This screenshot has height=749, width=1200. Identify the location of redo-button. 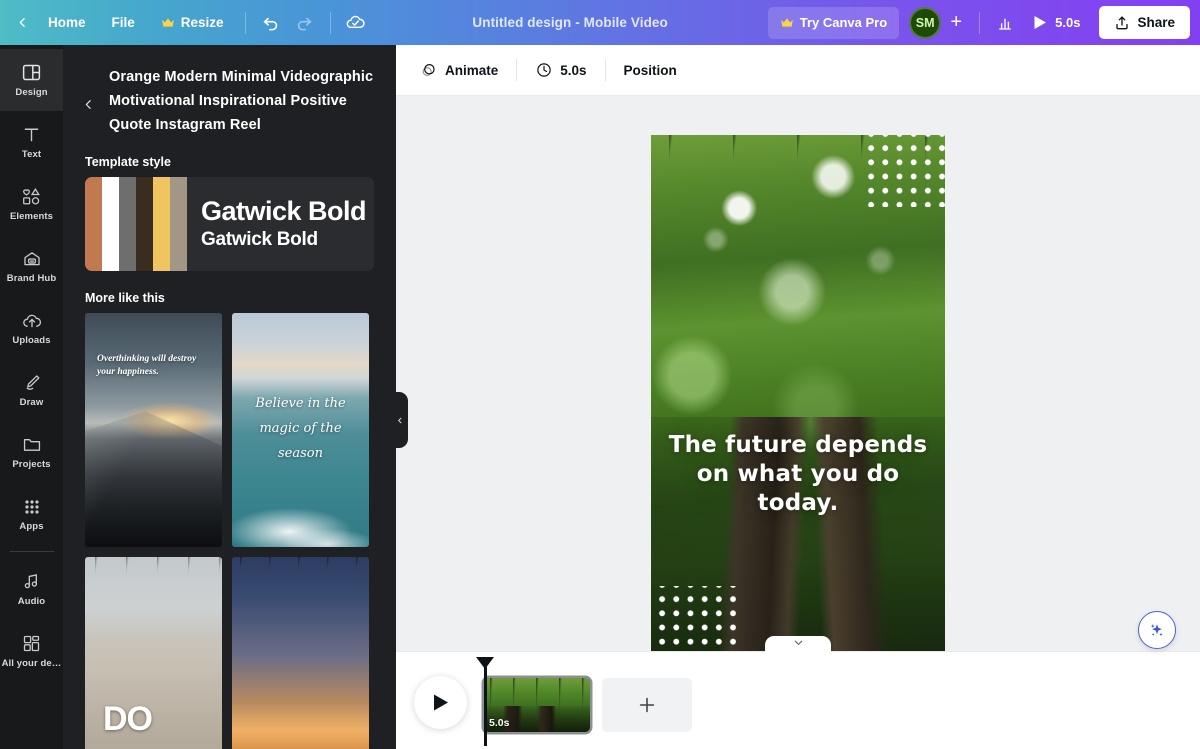
(305, 23).